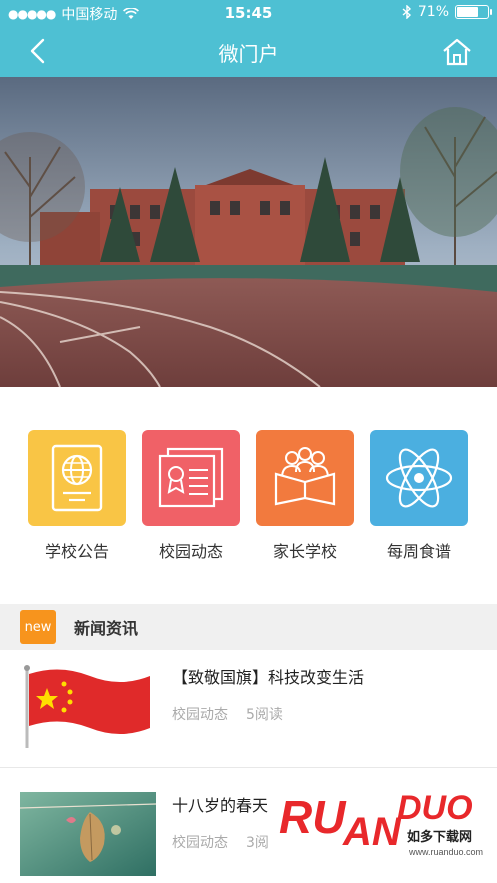  I want to click on ruanduo-logo: RU AN DUO 如多下载网 www.ruanduo.com, so click(381, 823).